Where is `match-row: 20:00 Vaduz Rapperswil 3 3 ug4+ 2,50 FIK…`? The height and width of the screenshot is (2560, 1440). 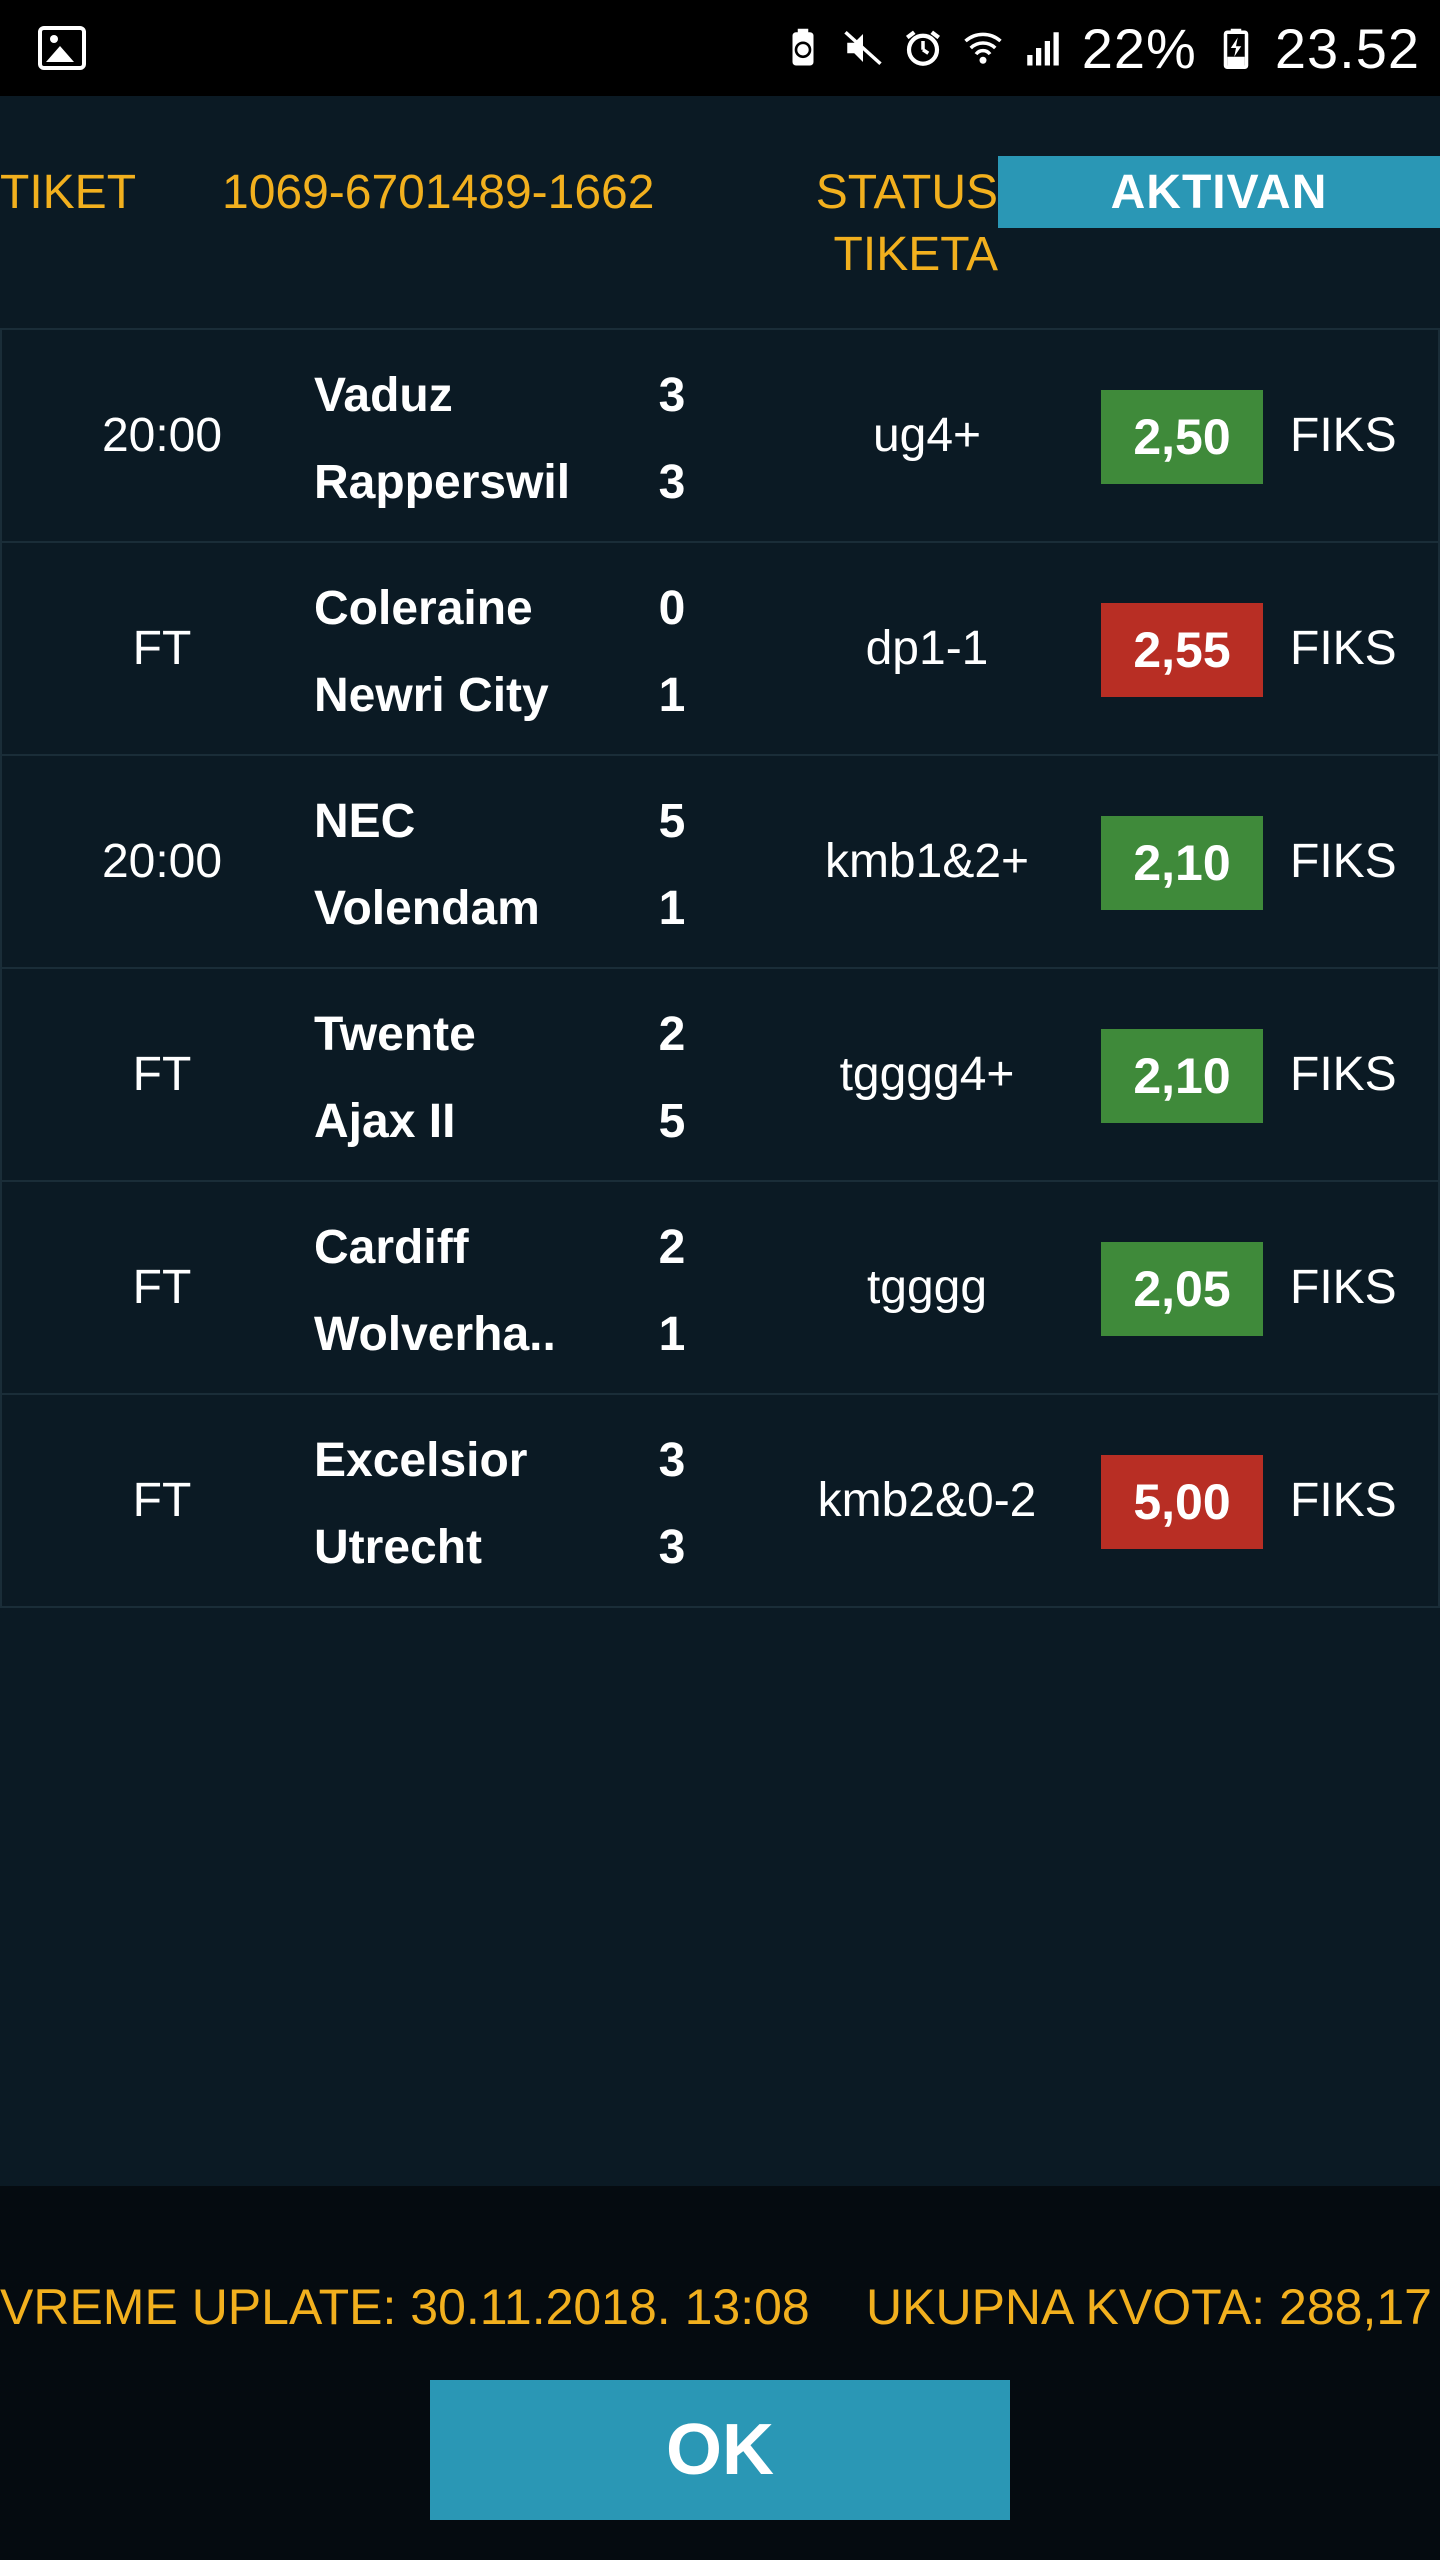 match-row: 20:00 Vaduz Rapperswil 3 3 ug4+ 2,50 FIK… is located at coordinates (720, 436).